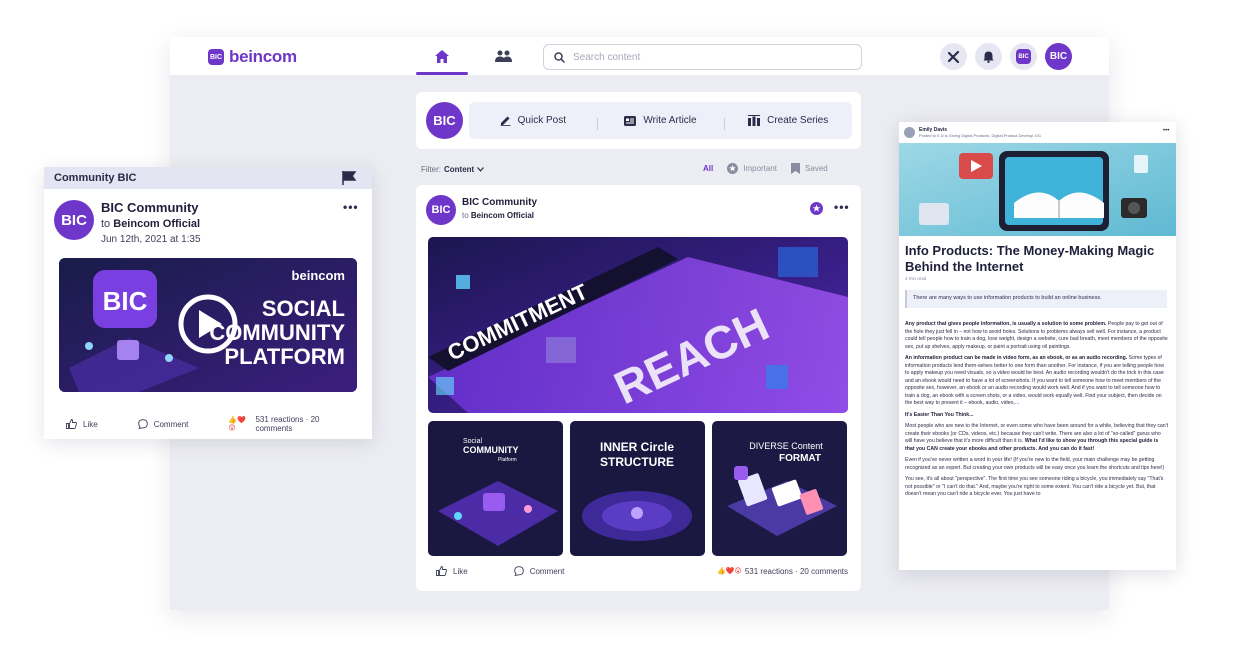 Image resolution: width=1237 pixels, height=654 pixels. I want to click on community-post-date: Jun 12th, 2021 at 1:35, so click(151, 239).